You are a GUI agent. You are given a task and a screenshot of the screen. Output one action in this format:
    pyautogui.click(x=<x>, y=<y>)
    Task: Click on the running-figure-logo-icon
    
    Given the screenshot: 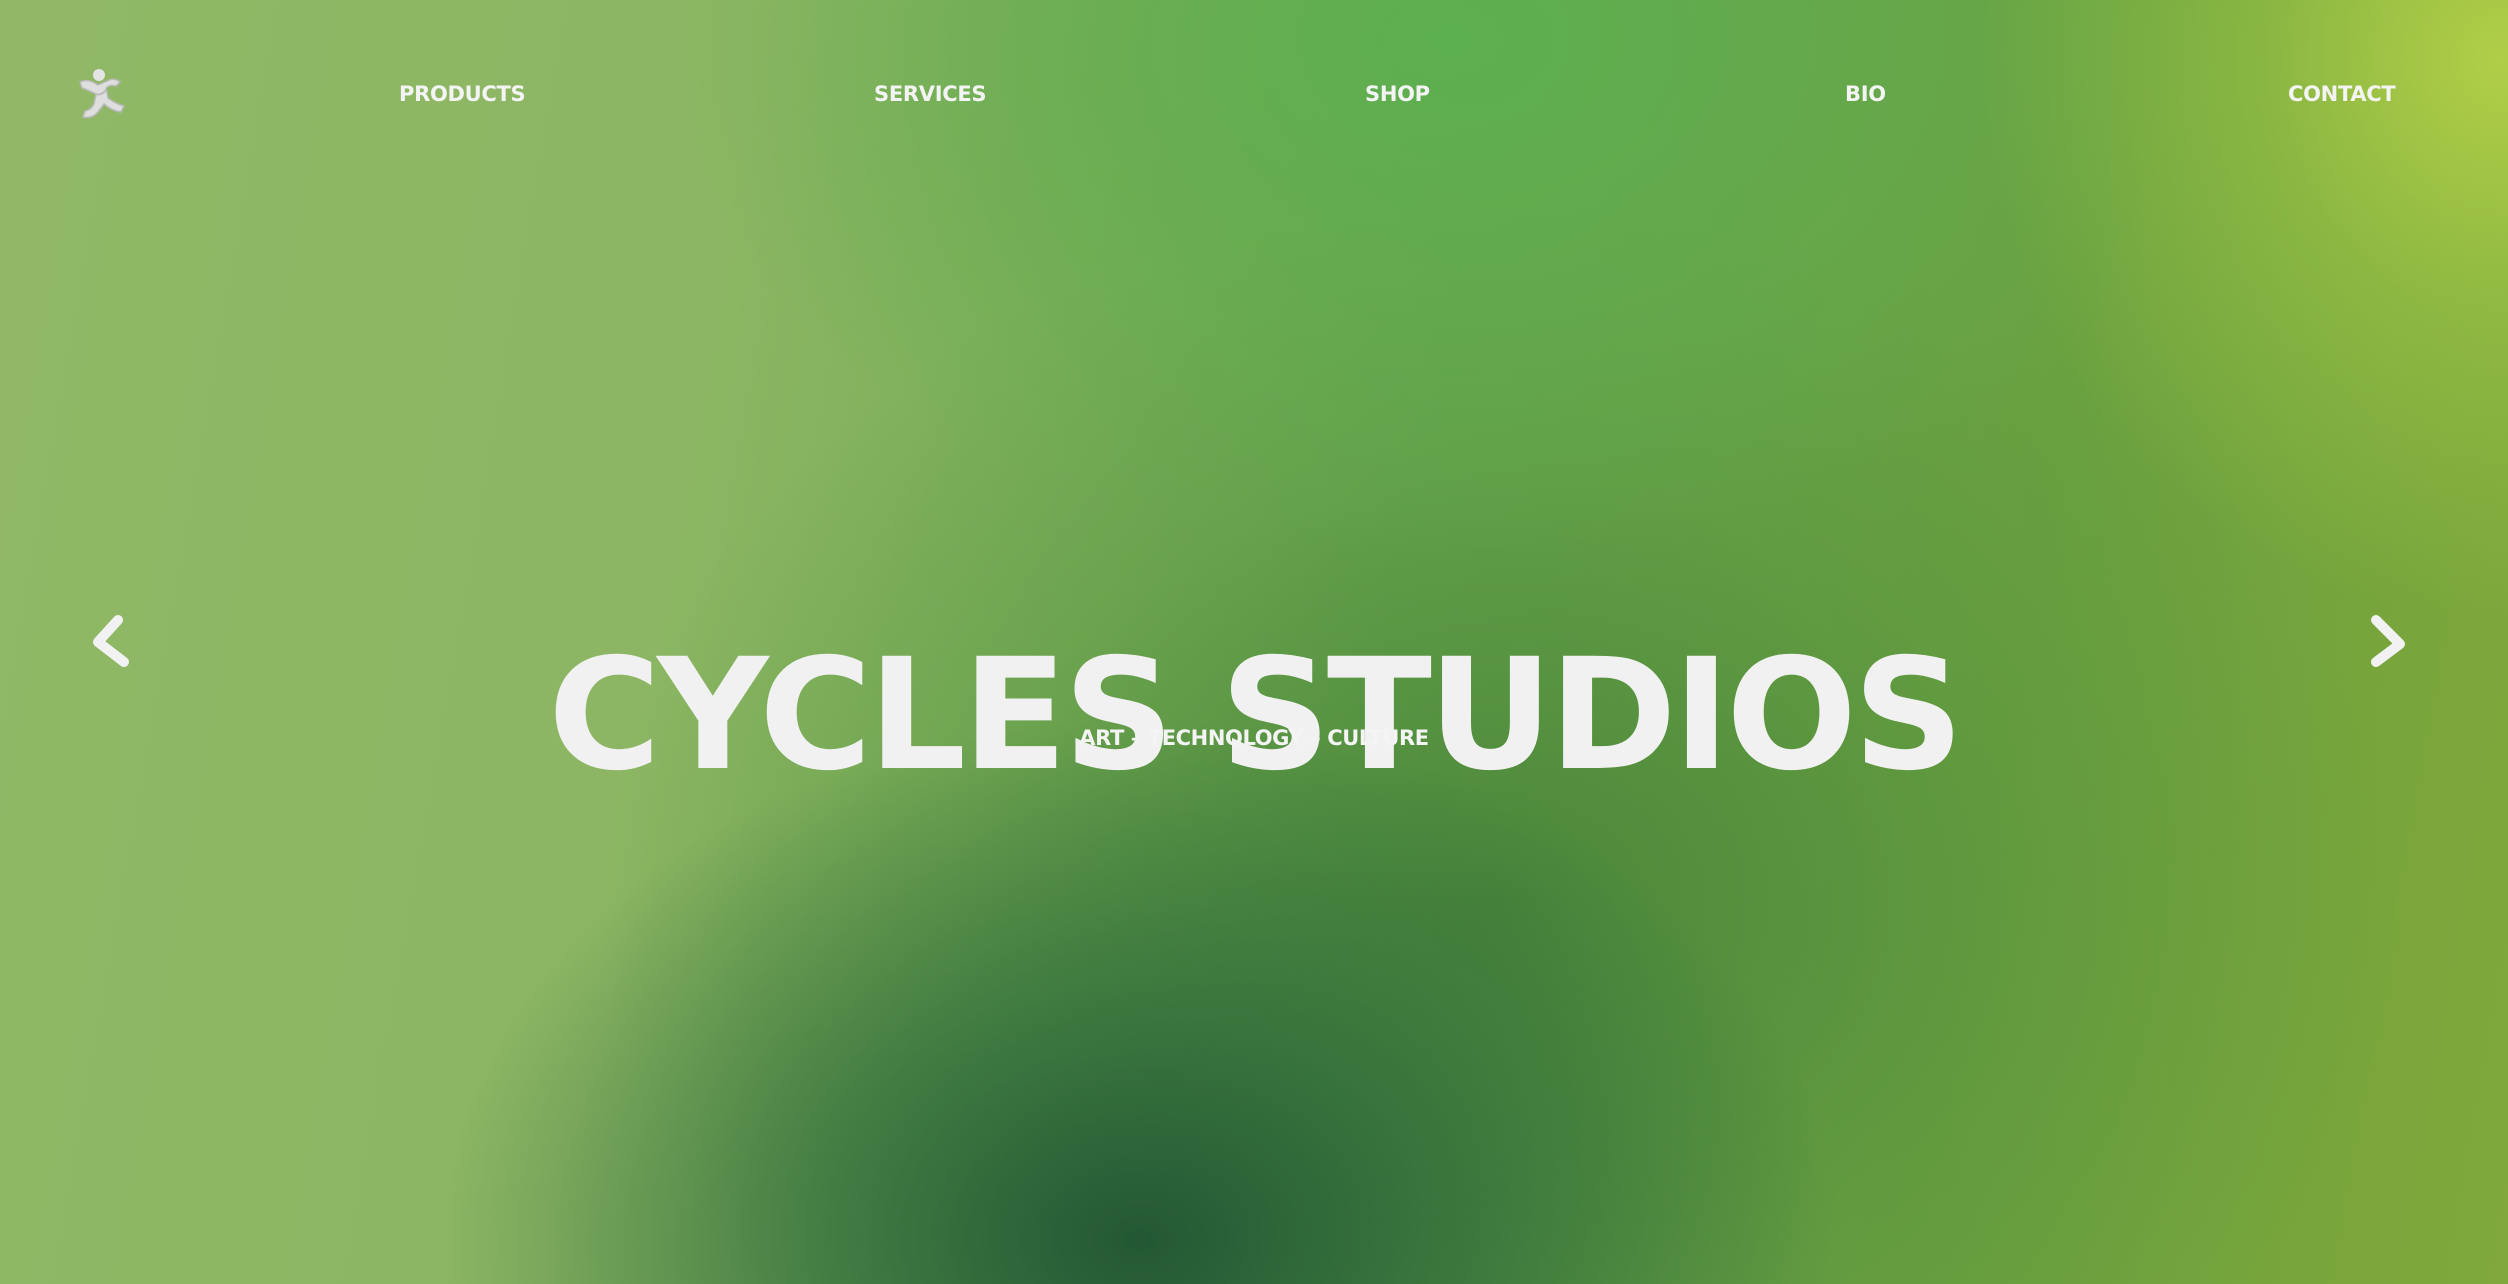 What is the action you would take?
    pyautogui.click(x=102, y=94)
    